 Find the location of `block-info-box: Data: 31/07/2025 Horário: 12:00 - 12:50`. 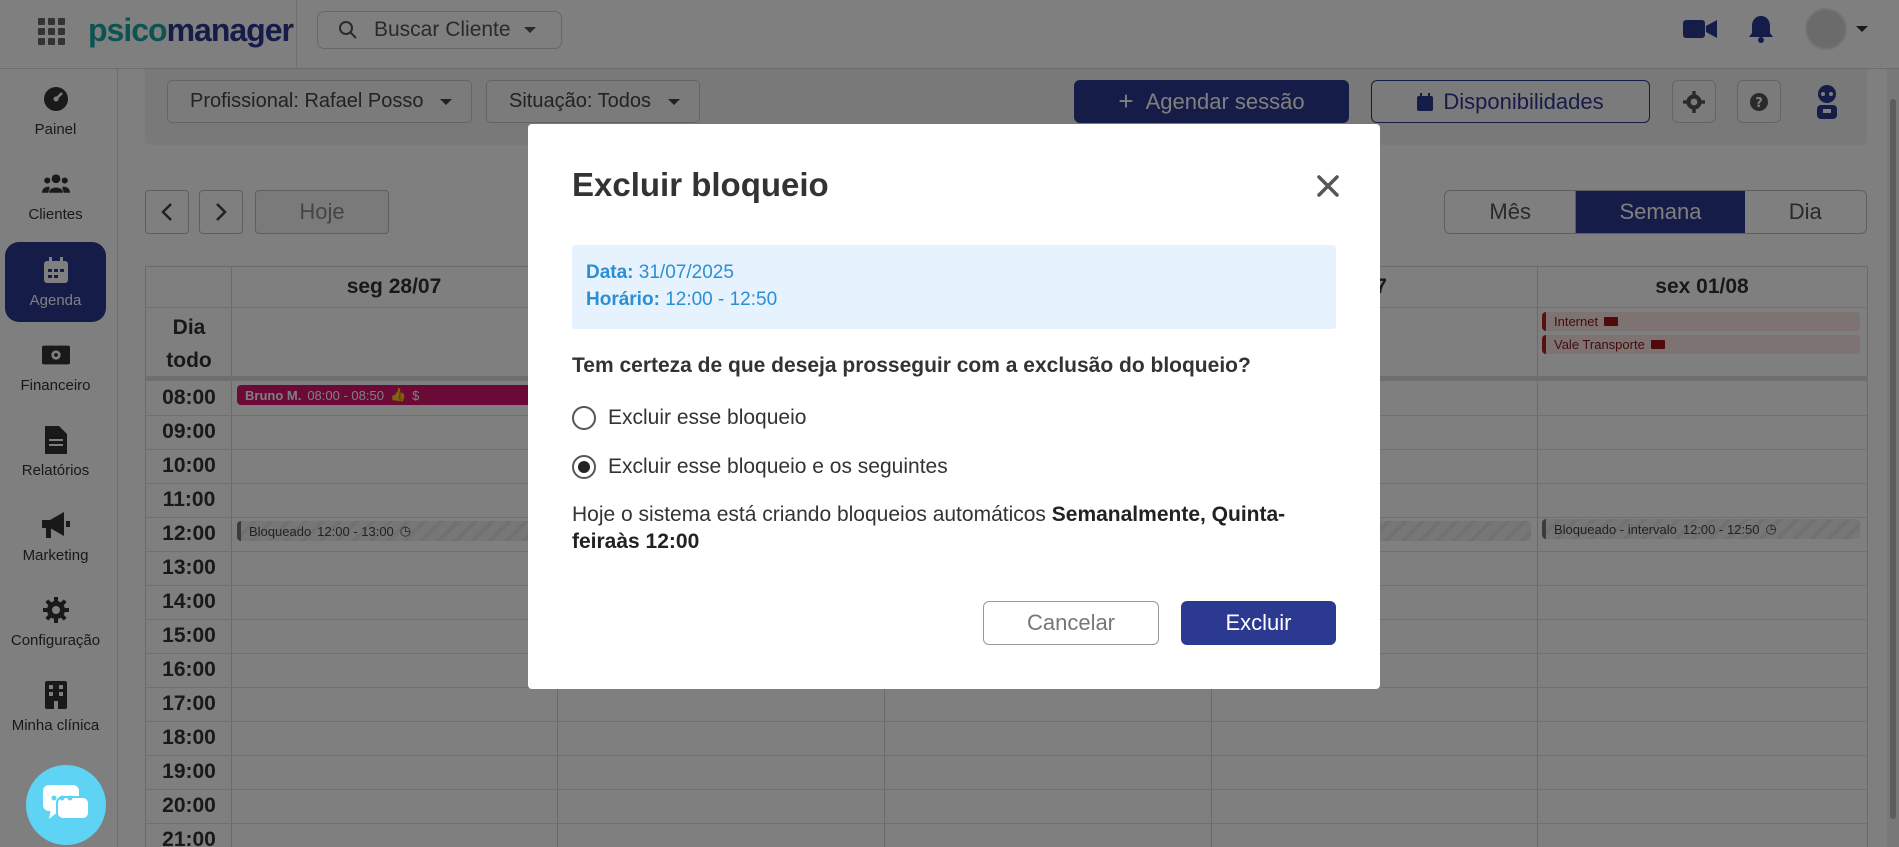

block-info-box: Data: 31/07/2025 Horário: 12:00 - 12:50 is located at coordinates (954, 287).